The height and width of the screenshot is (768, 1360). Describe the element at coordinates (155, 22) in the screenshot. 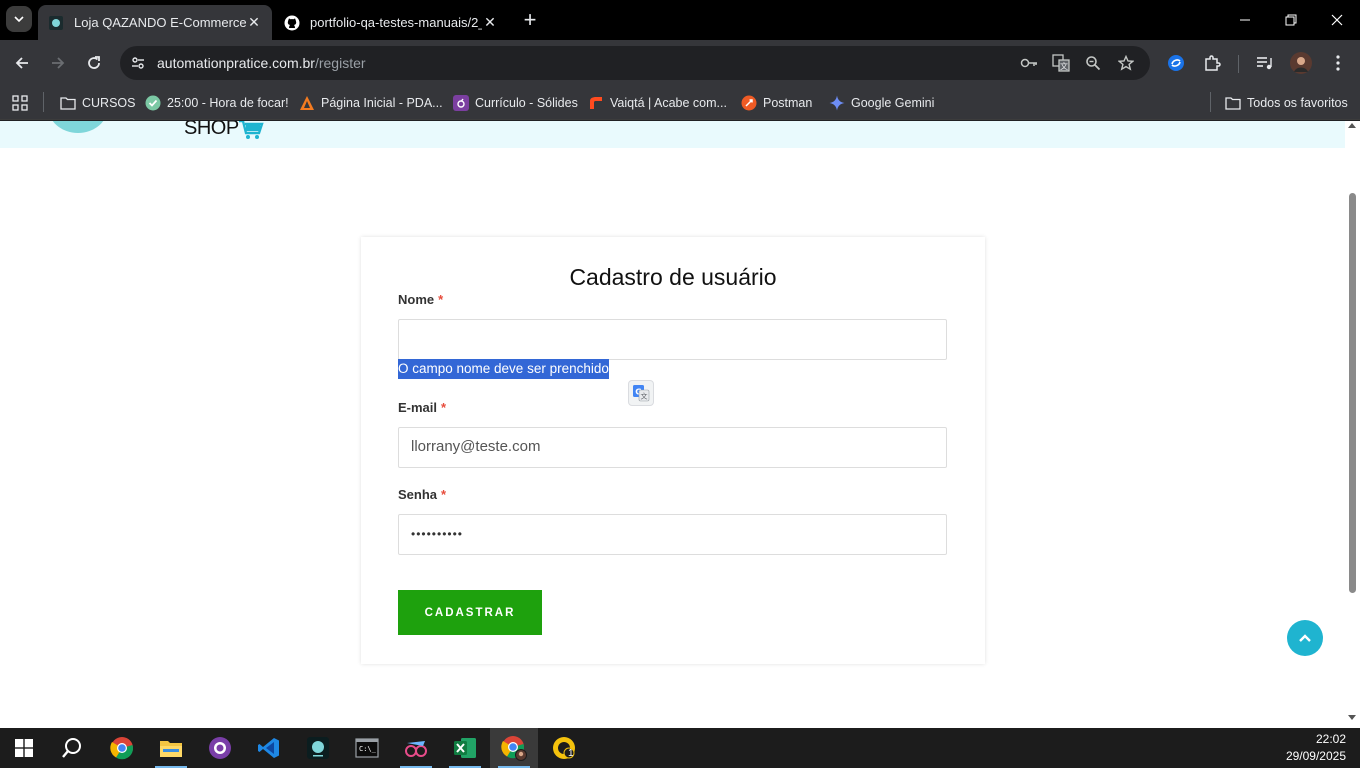

I see `tab-loja-qazando: Loja QAZANDO E-Commerce ✕` at that location.